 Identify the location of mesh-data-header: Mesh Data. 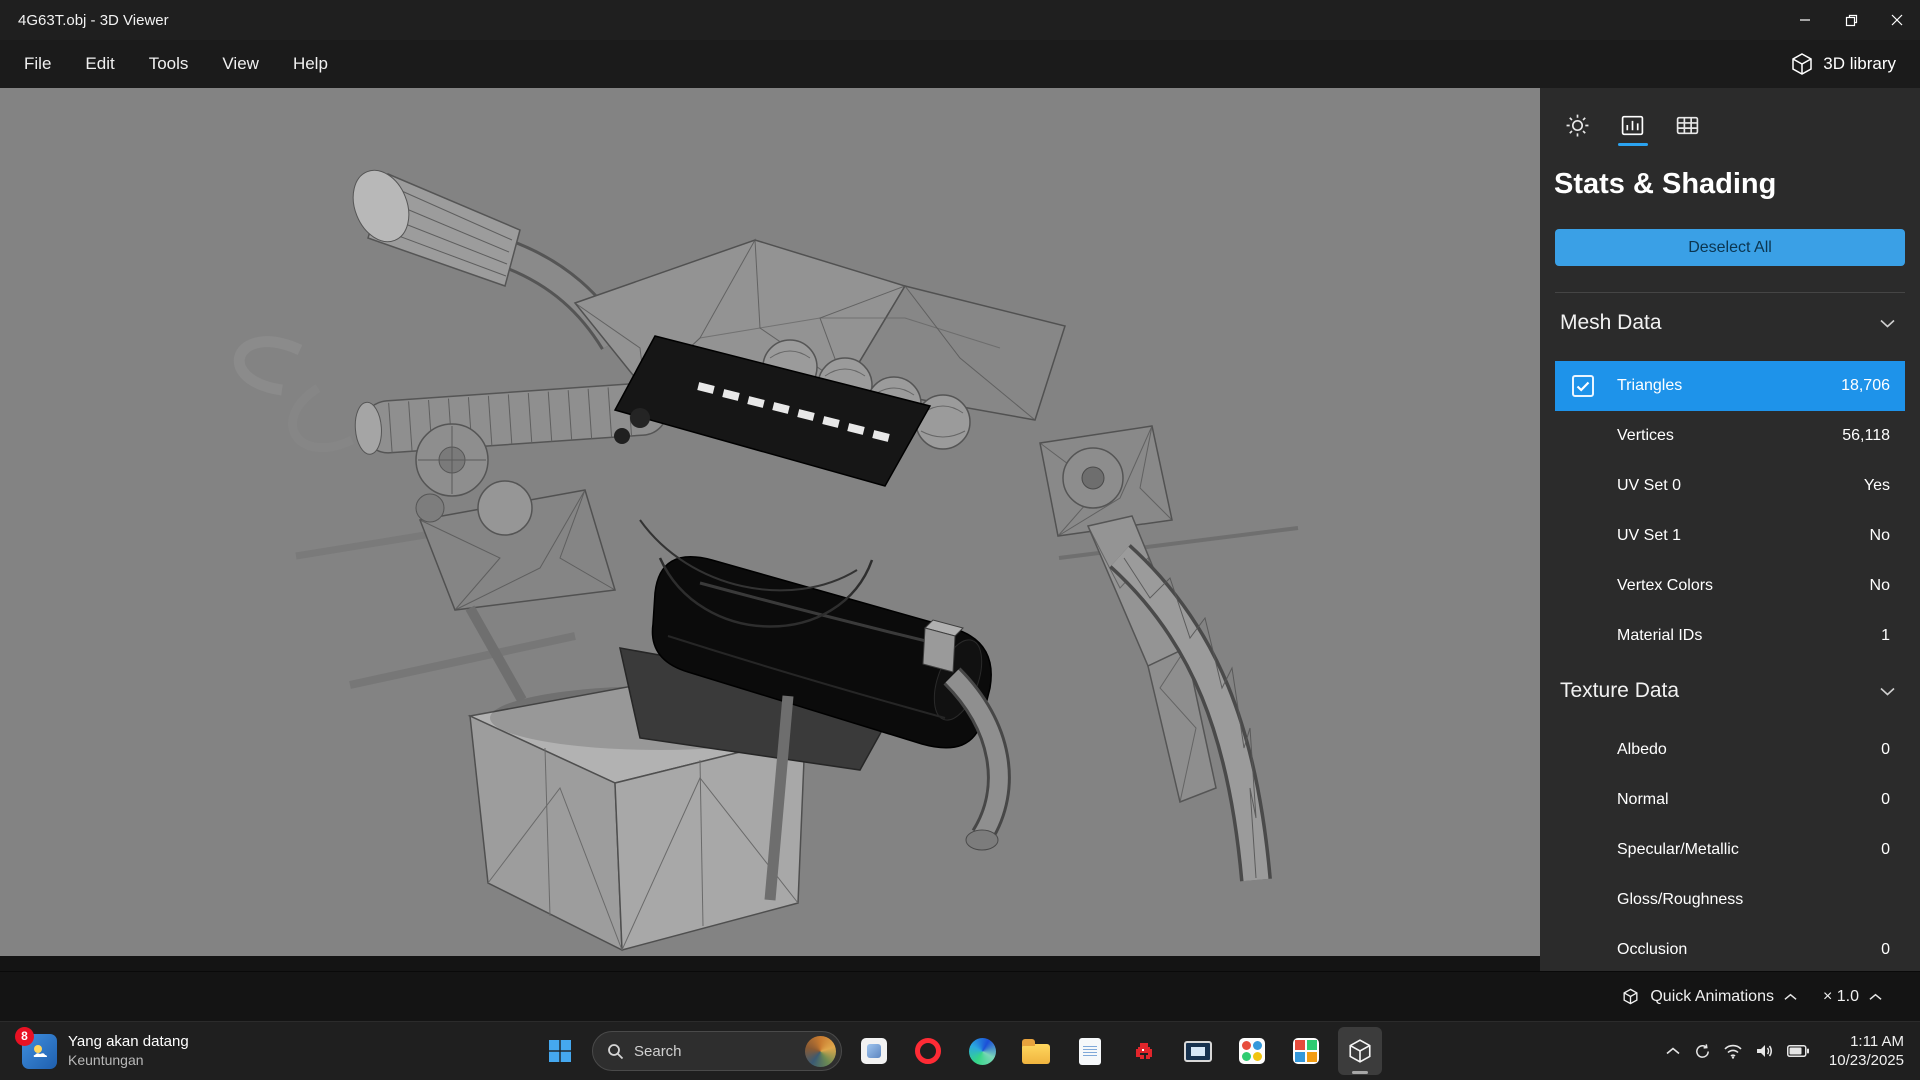
(1730, 323).